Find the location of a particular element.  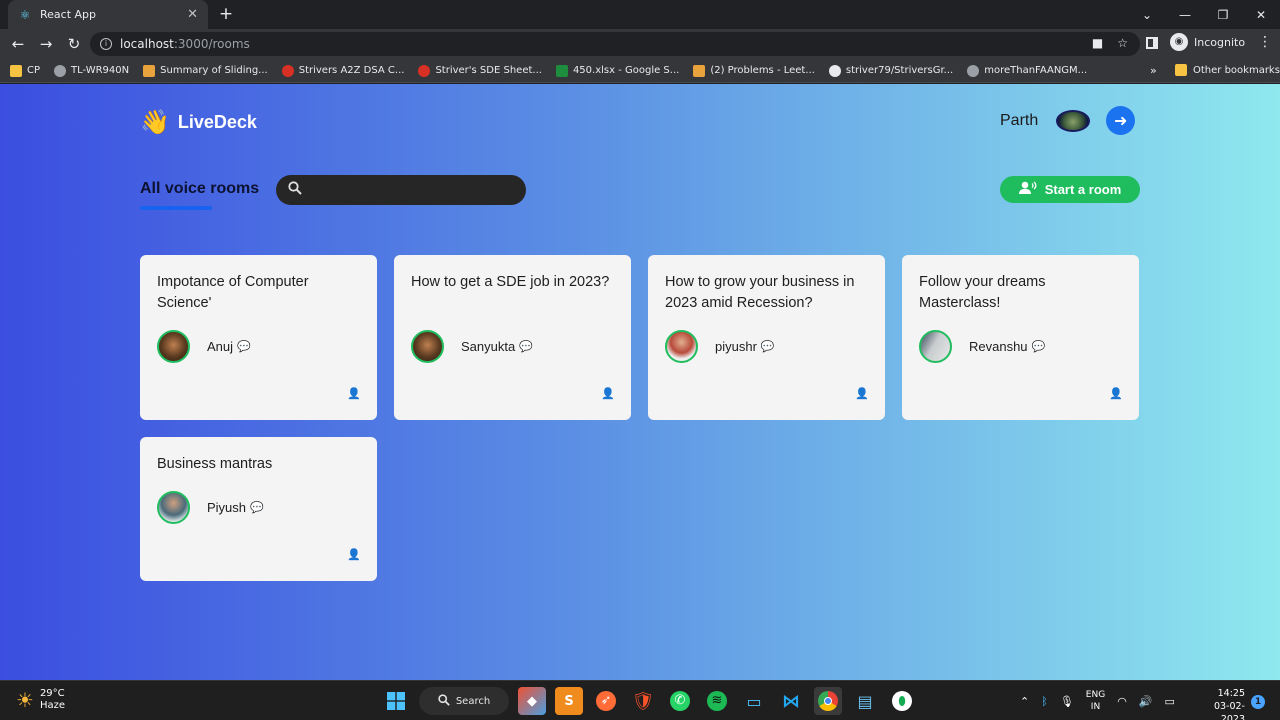

notepad-icon: ▤ is located at coordinates (865, 701).